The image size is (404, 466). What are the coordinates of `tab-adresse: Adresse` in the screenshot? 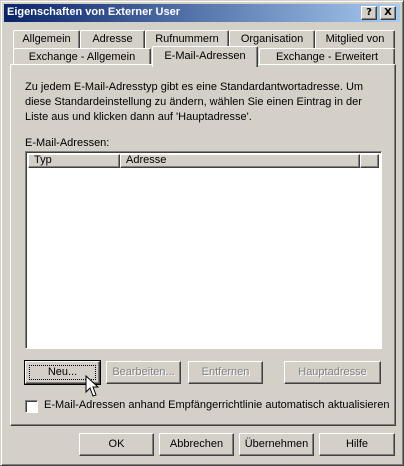 It's located at (112, 39).